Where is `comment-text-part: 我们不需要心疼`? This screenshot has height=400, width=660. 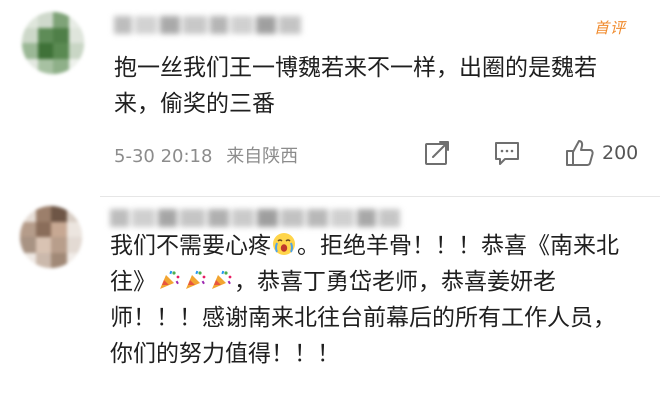
comment-text-part: 我们不需要心疼 is located at coordinates (190, 246).